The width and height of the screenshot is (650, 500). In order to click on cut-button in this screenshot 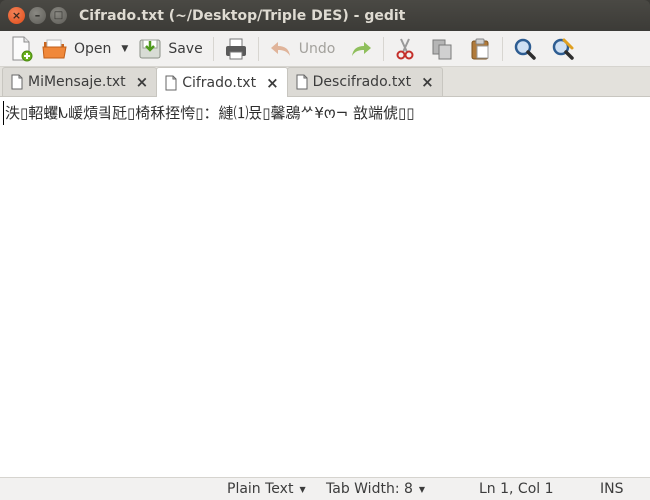, I will do `click(405, 49)`.